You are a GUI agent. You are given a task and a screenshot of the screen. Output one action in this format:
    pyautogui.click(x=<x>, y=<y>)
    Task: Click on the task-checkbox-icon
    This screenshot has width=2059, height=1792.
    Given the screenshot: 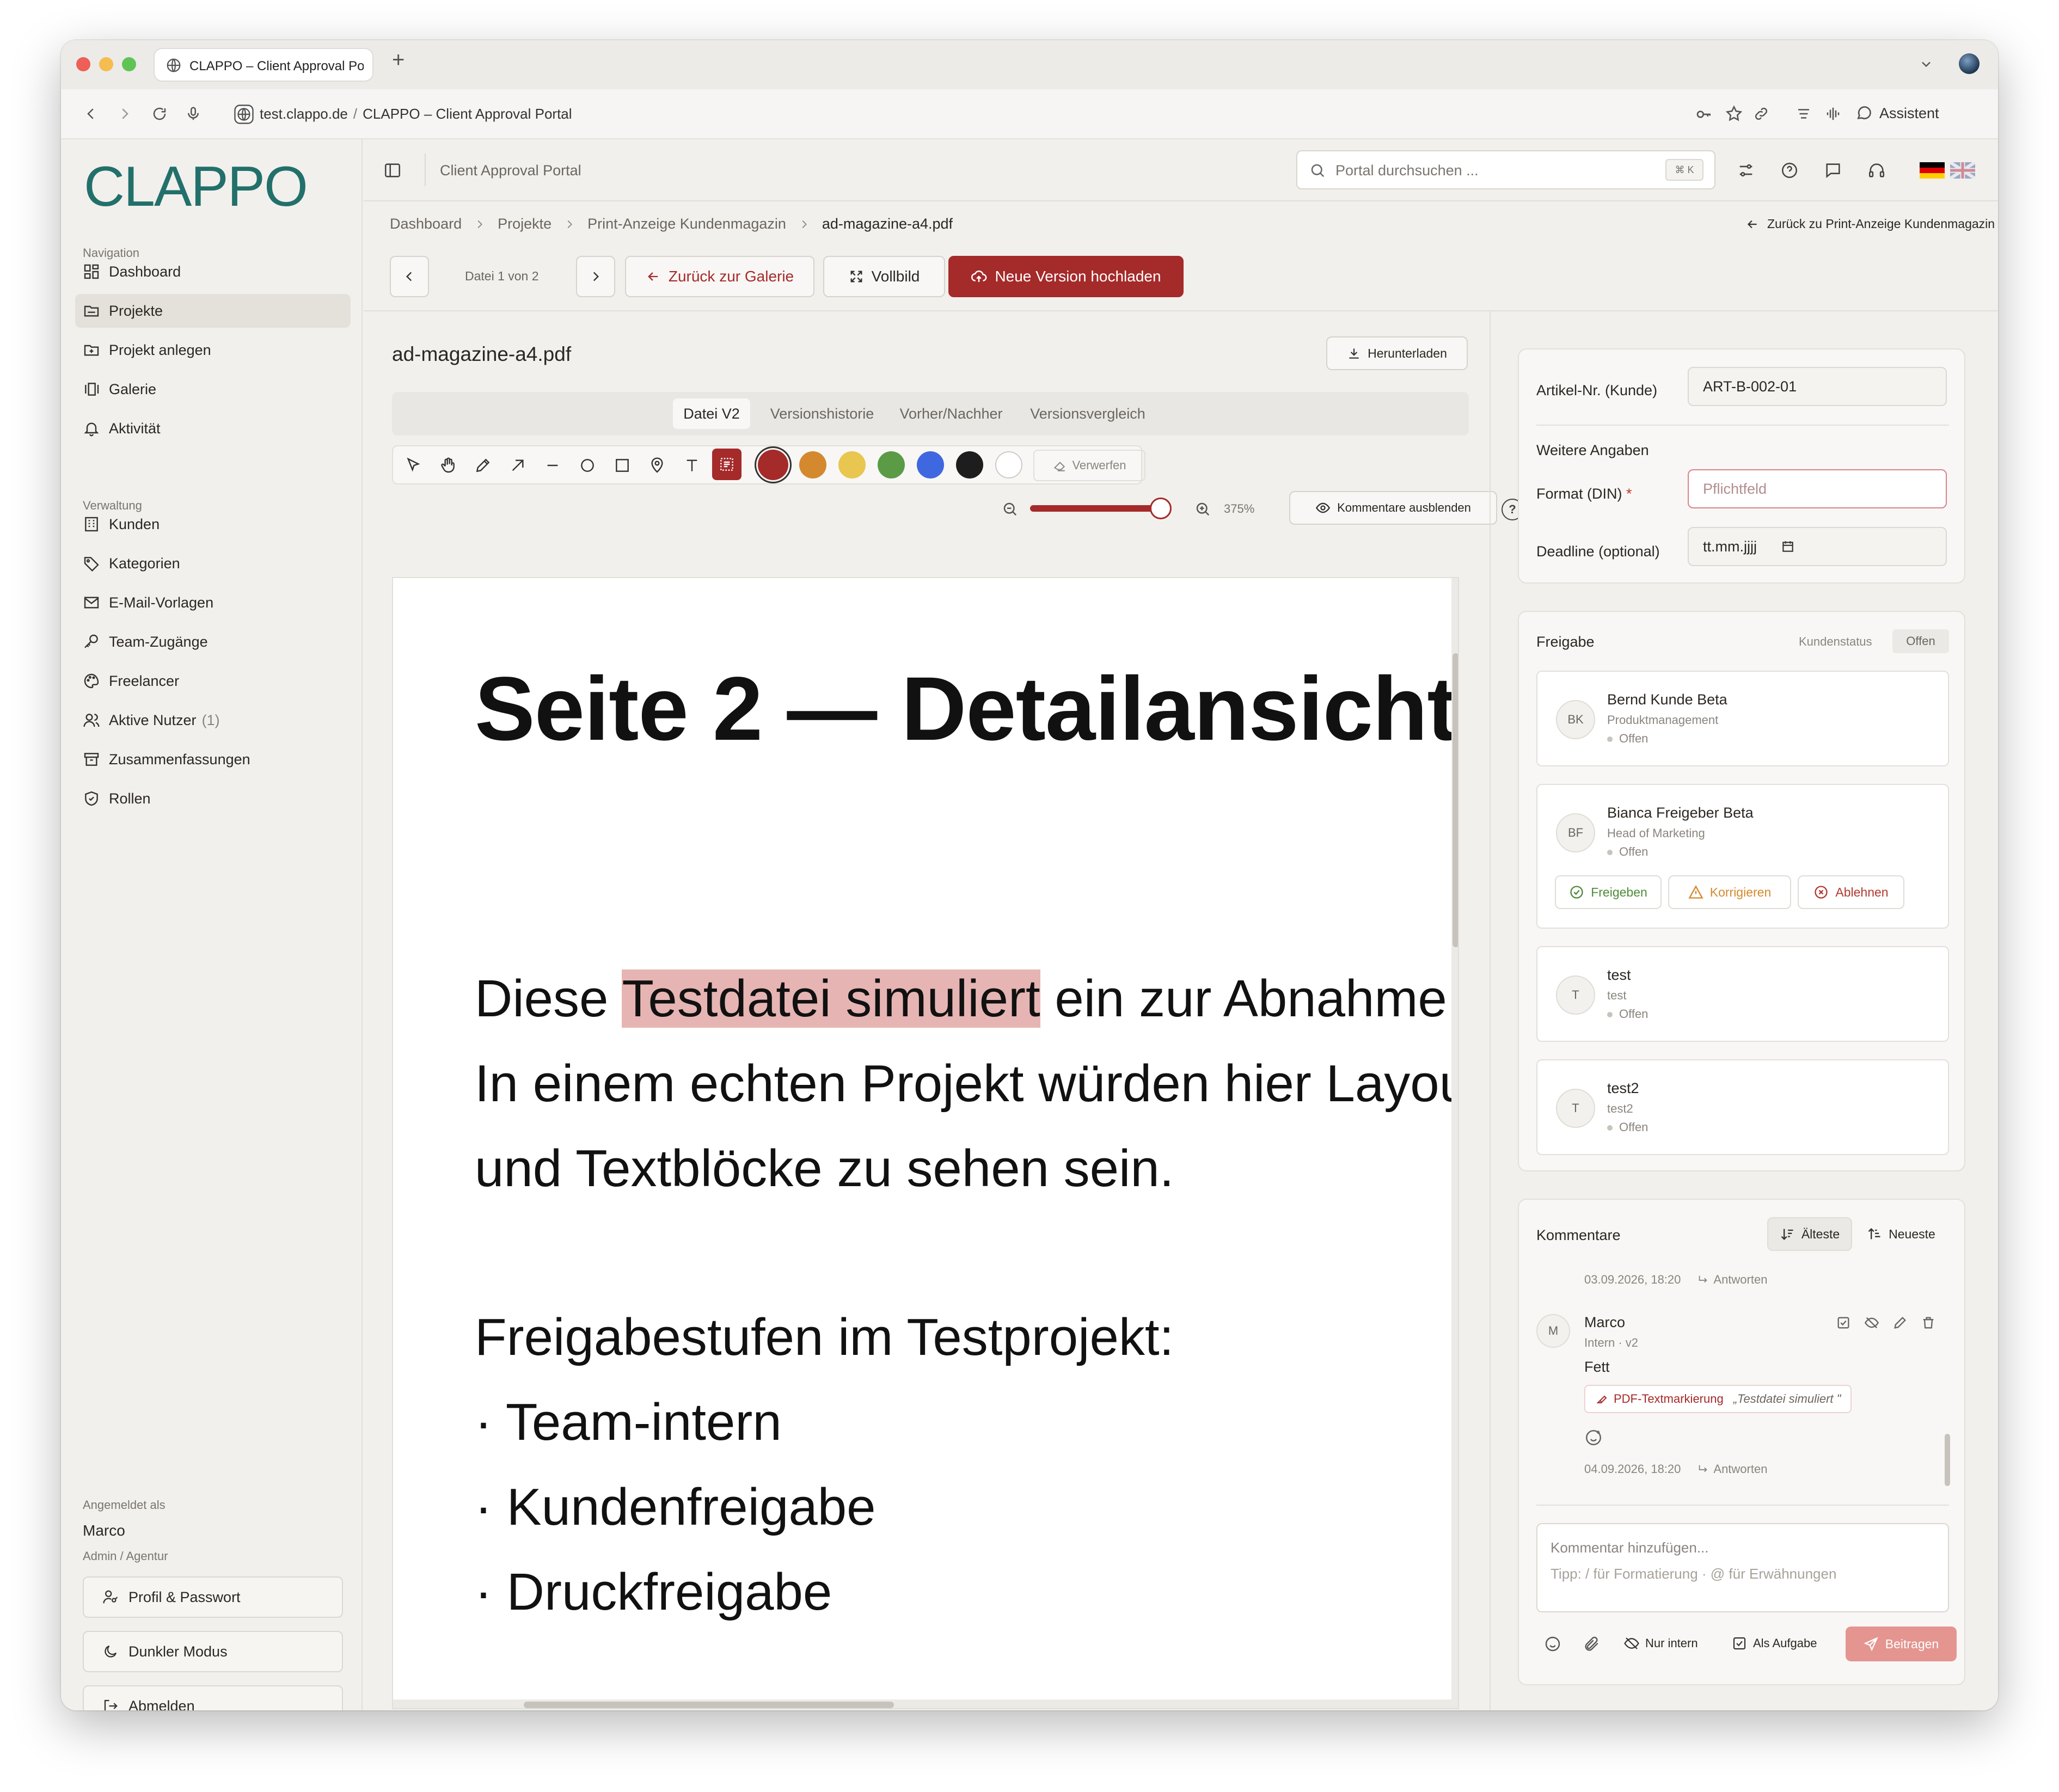 What is the action you would take?
    pyautogui.click(x=1843, y=1322)
    